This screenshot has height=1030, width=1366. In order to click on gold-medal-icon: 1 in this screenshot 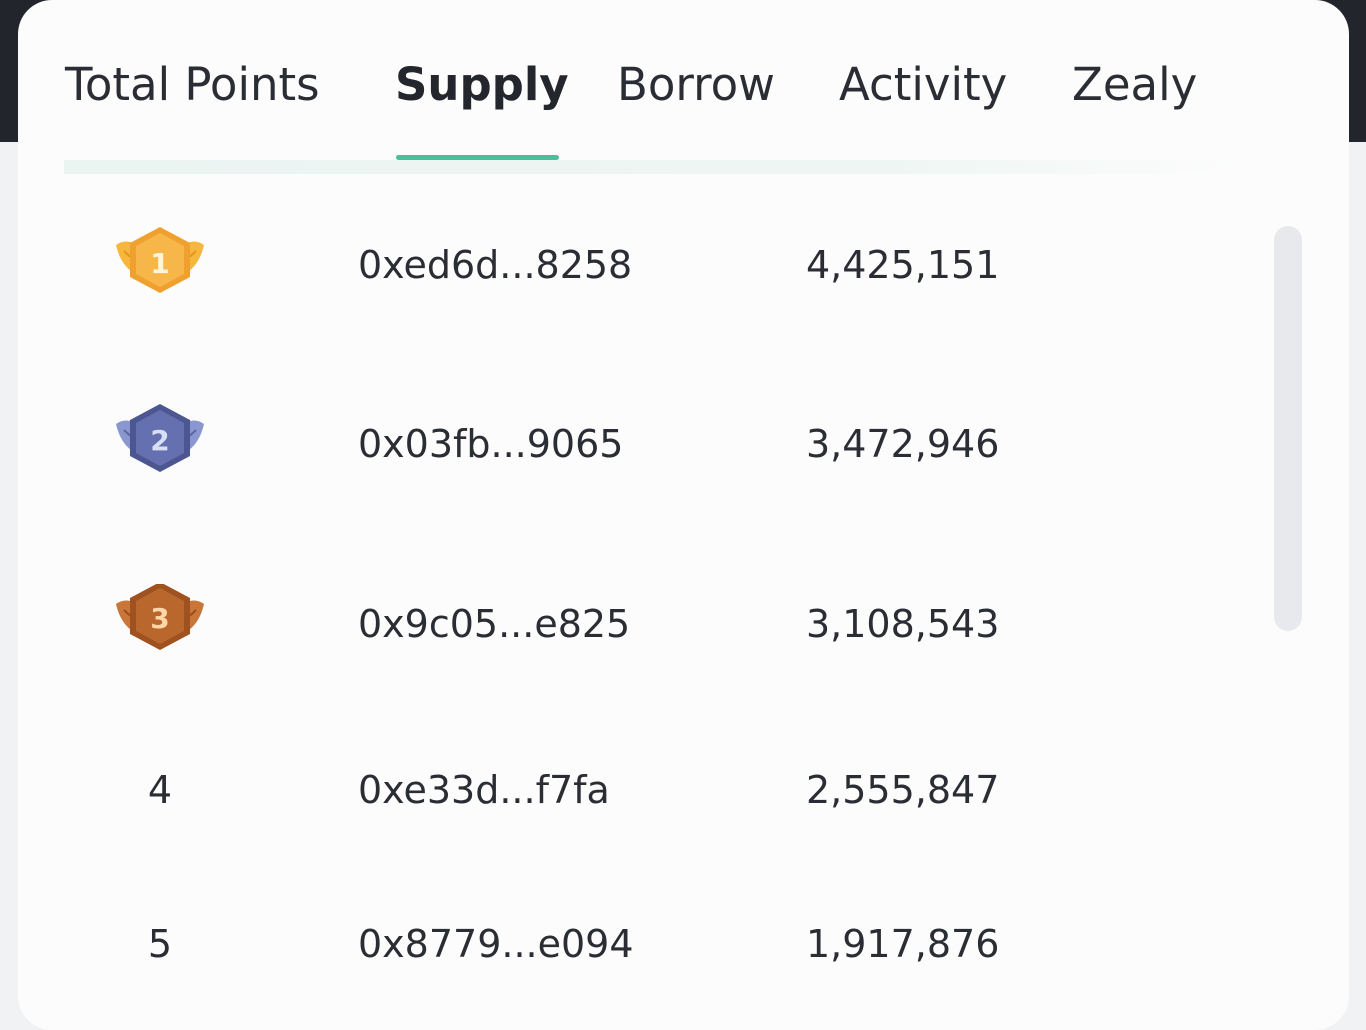, I will do `click(160, 260)`.